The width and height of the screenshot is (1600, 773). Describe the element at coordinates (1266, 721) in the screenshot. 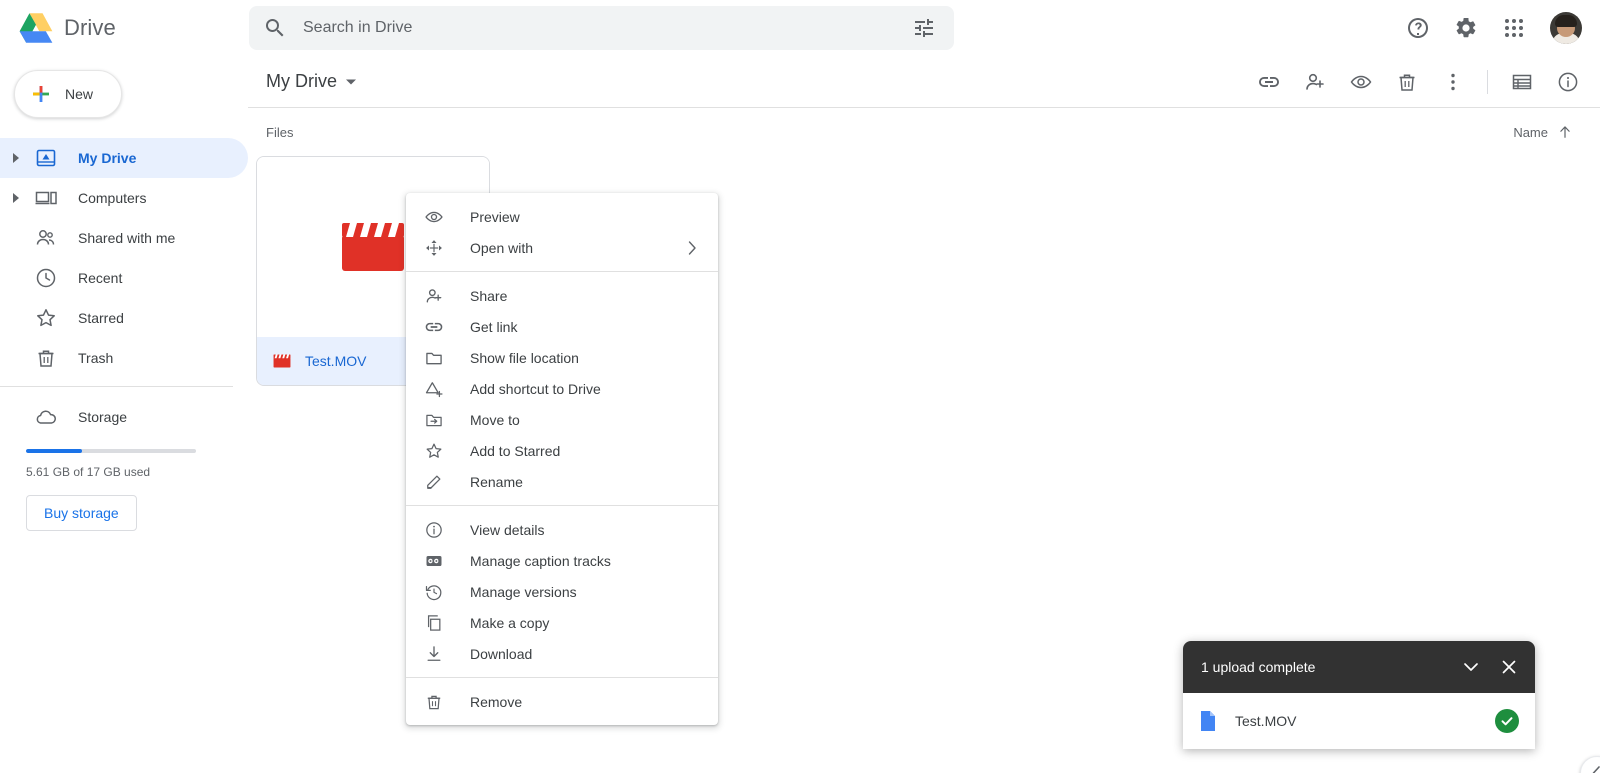

I see `upload-file-name: Test.MOV` at that location.